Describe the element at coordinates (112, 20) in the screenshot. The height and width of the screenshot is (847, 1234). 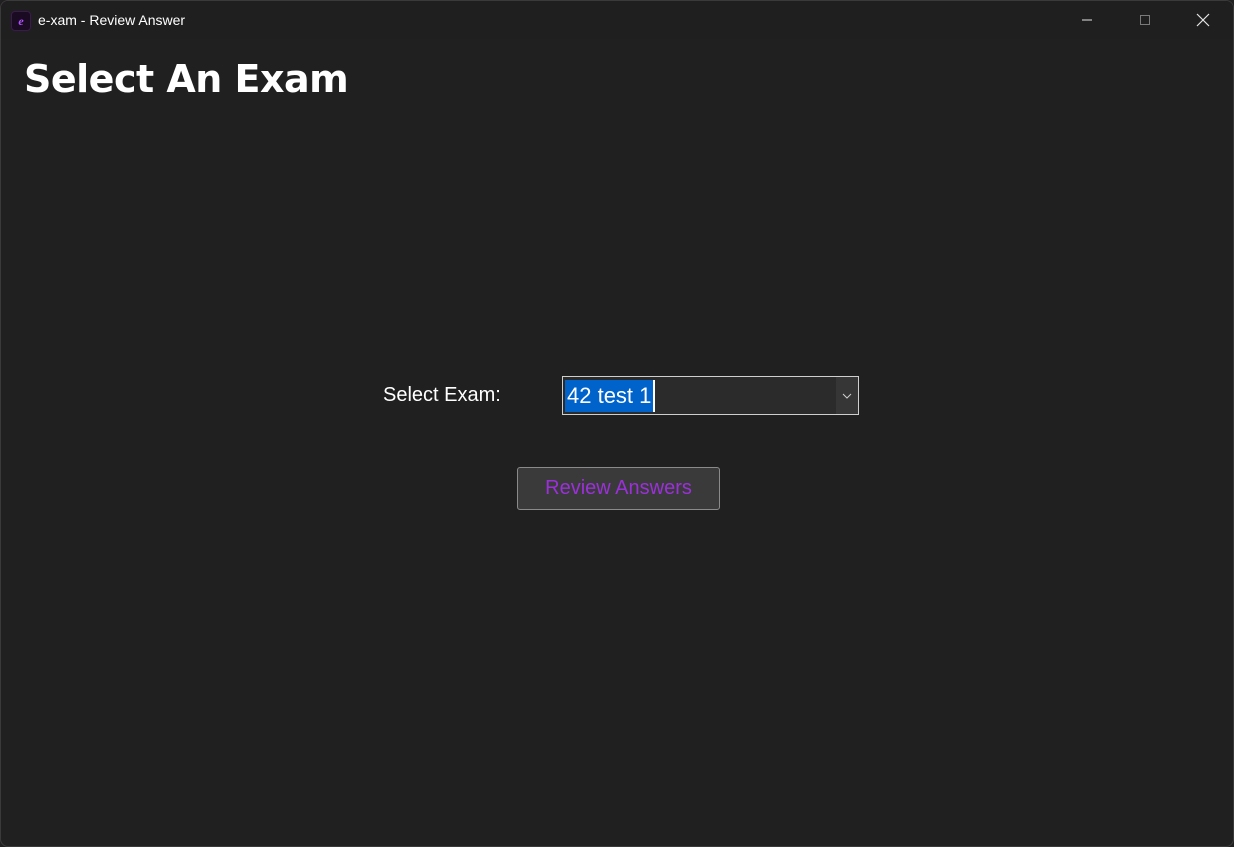
I see `window-title: e-xam - Review Answer` at that location.